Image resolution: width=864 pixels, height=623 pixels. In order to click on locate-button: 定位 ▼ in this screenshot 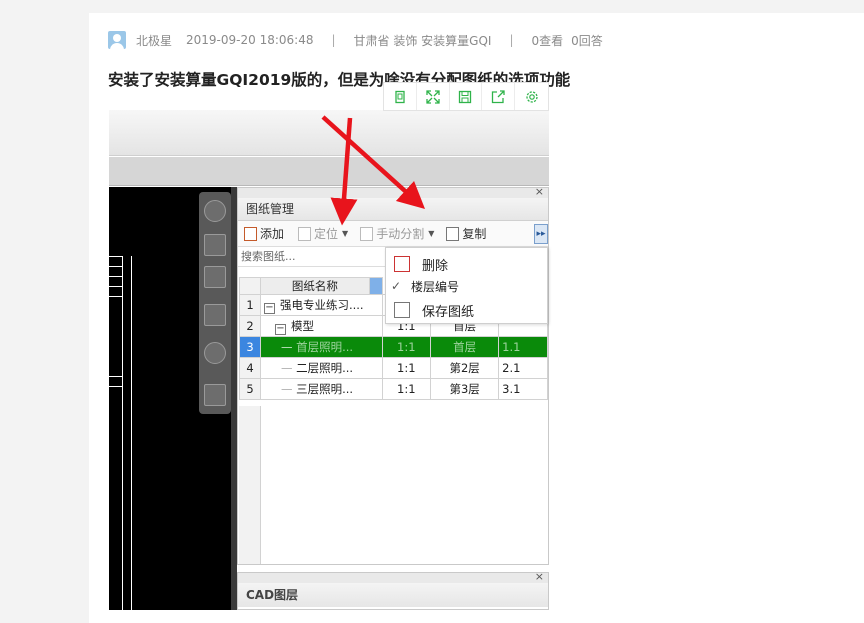, I will do `click(323, 233)`.